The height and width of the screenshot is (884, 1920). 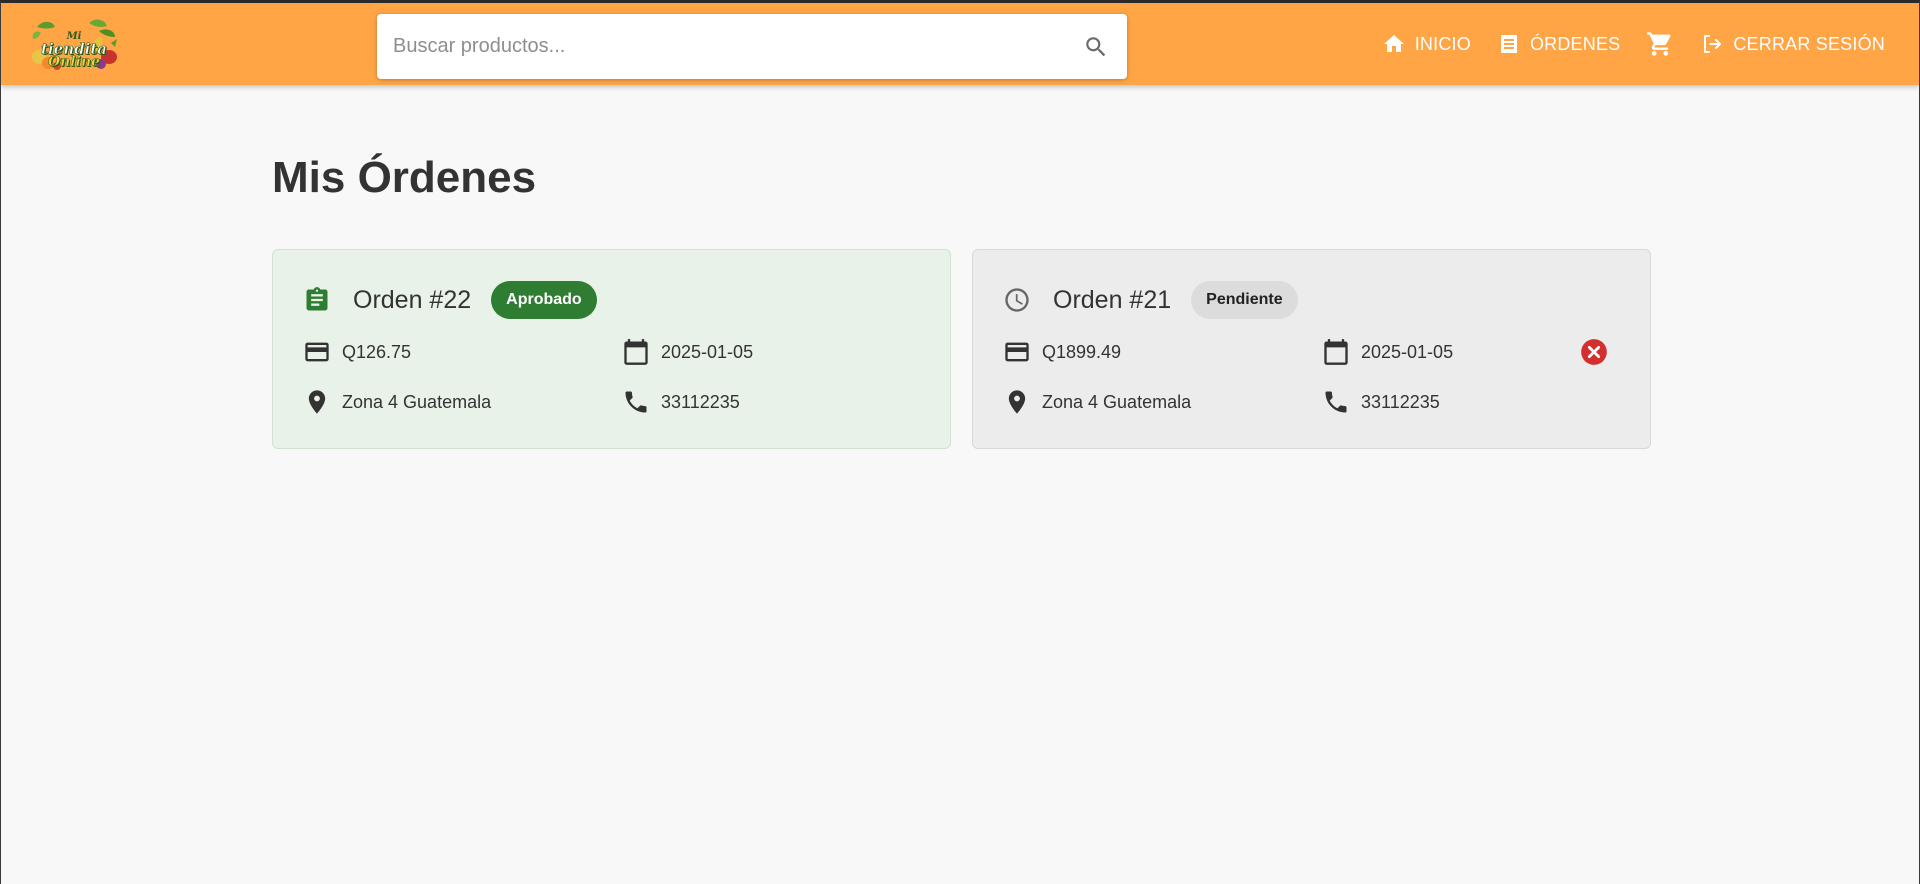 I want to click on order-total: Q126.75, so click(x=357, y=352).